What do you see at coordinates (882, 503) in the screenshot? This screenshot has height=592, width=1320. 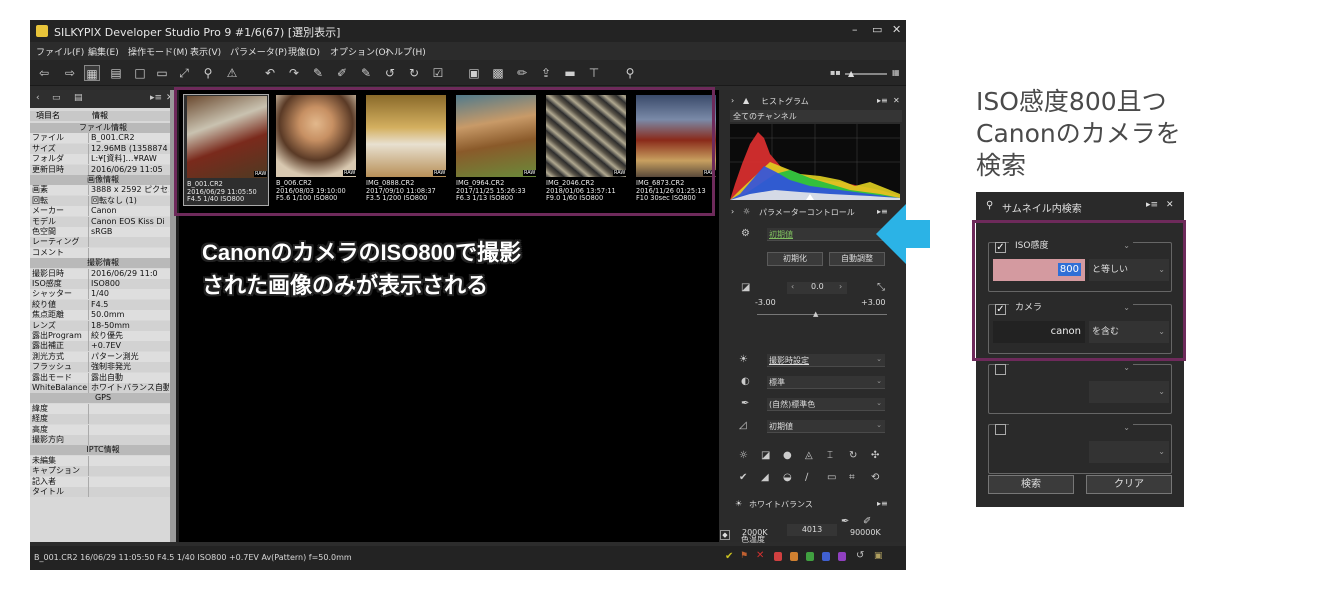 I see `wb-menu-icon: ▸≡` at bounding box center [882, 503].